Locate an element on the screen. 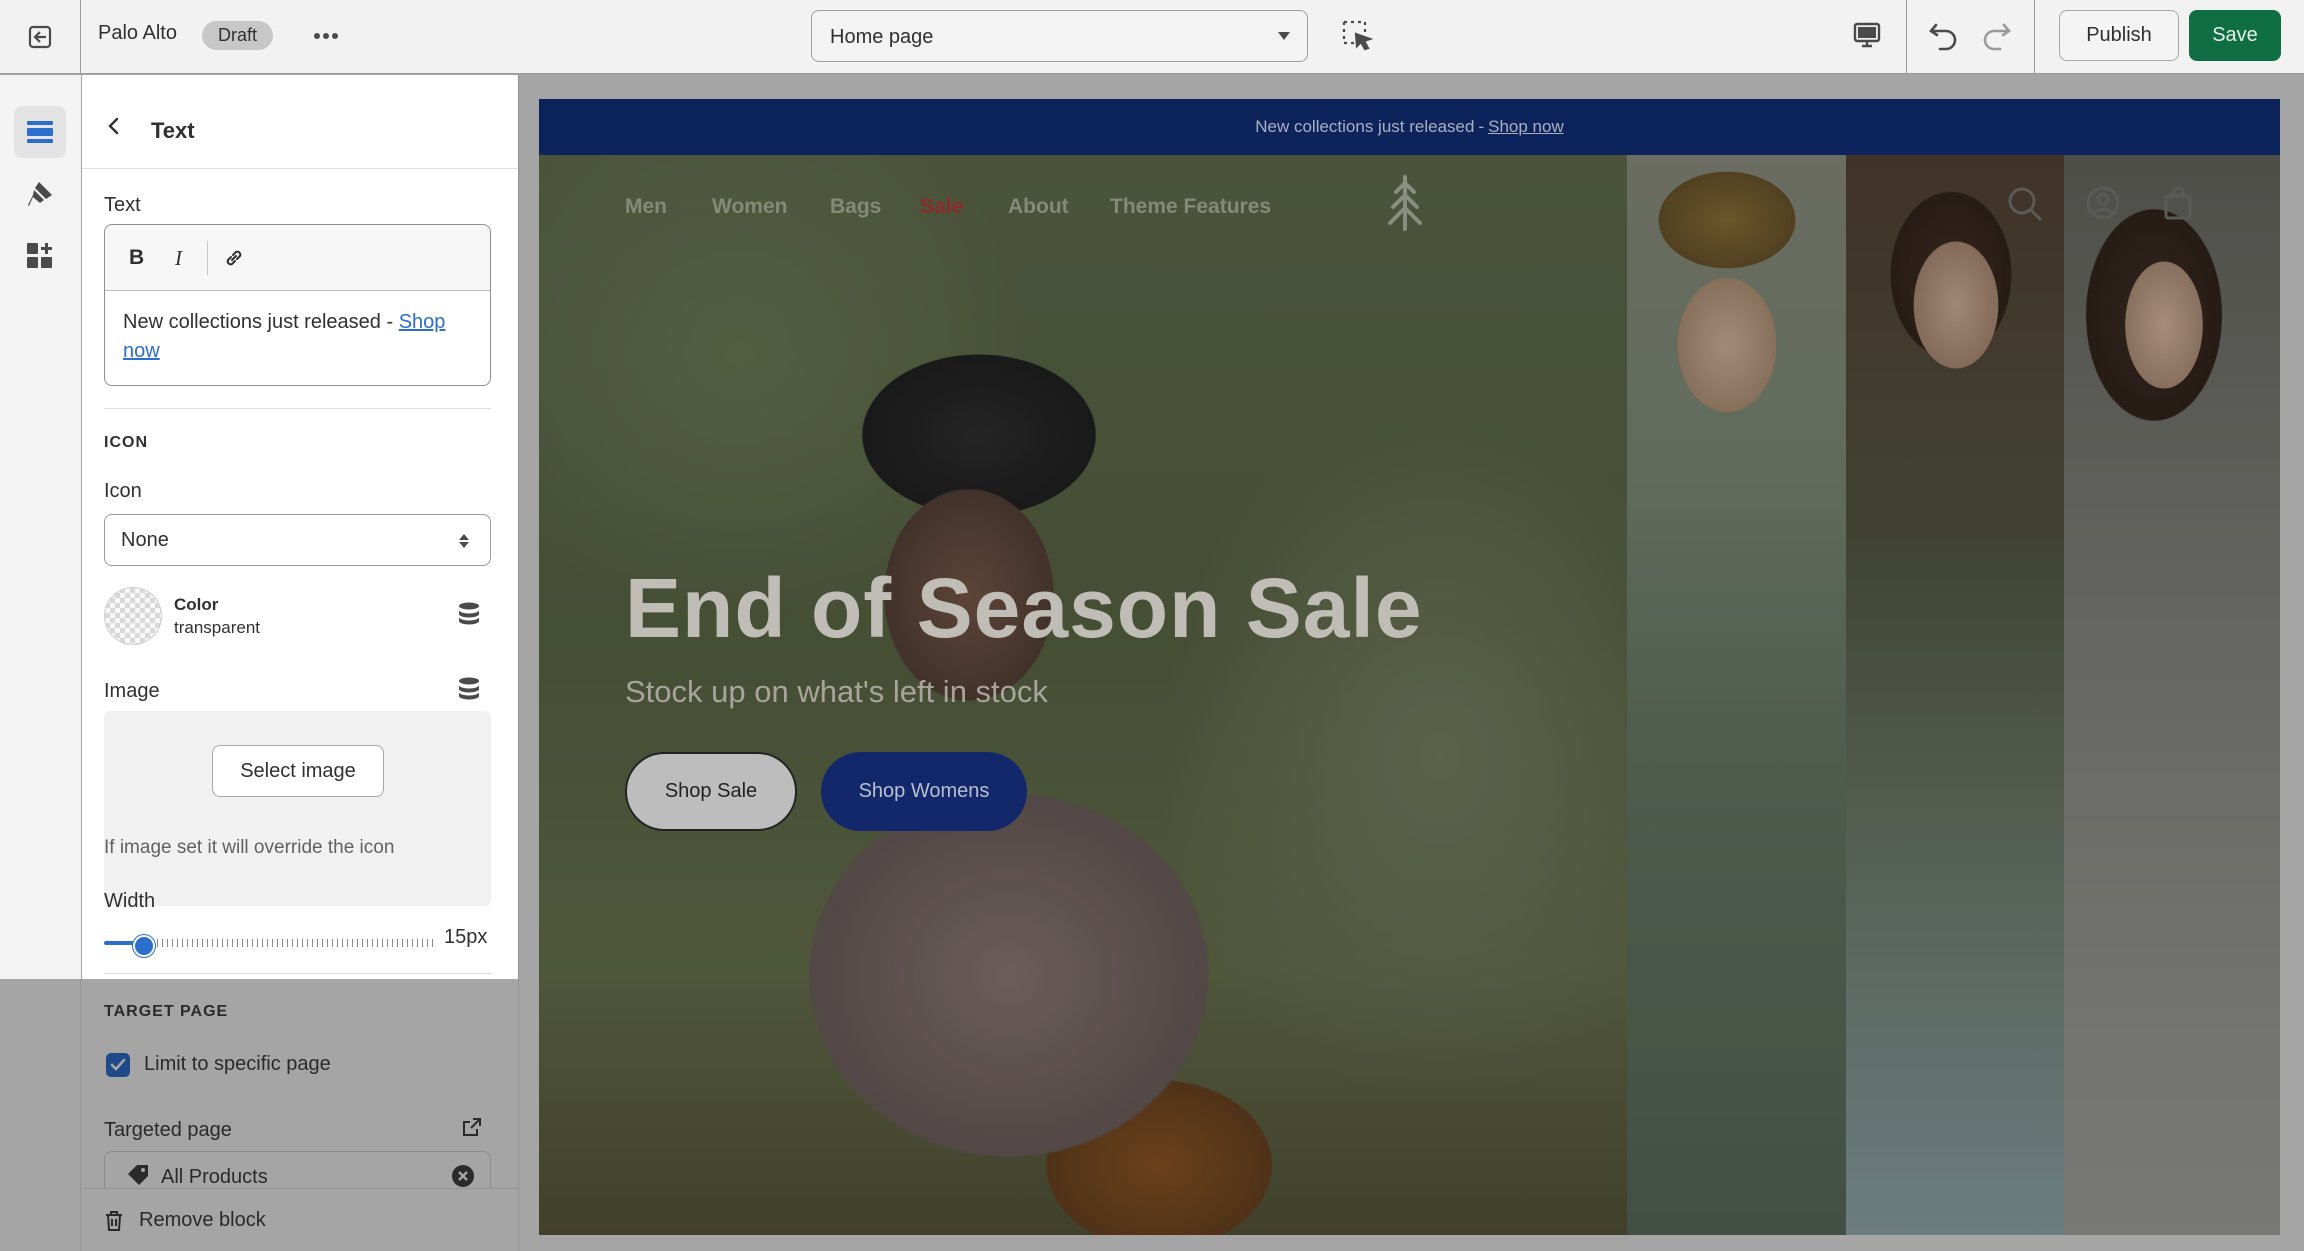 Image resolution: width=2304 pixels, height=1251 pixels. store-logo is located at coordinates (1405, 203).